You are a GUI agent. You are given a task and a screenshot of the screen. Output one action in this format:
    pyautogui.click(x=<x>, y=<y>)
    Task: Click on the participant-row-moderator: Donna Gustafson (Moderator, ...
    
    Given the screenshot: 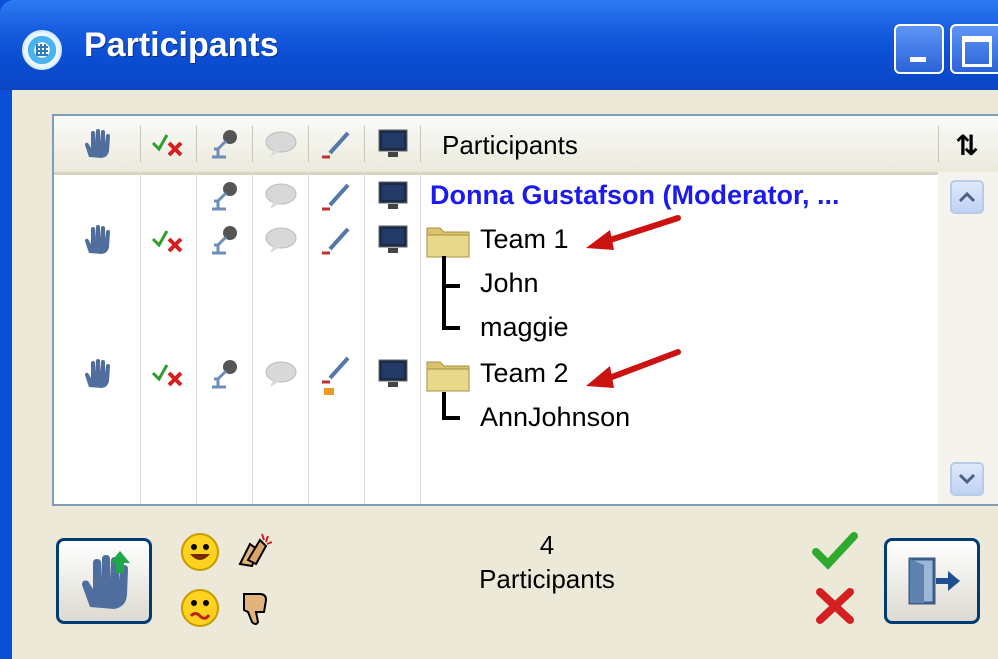 What is the action you would take?
    pyautogui.click(x=494, y=196)
    